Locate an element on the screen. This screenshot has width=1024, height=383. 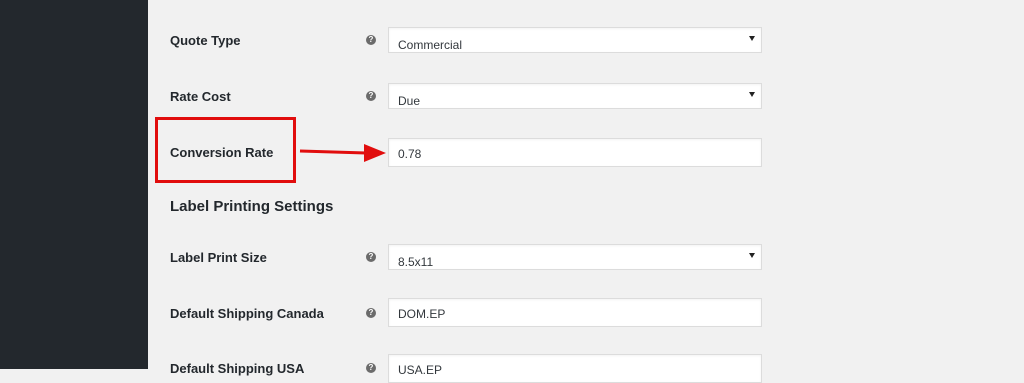
quote-type-value: Commercial is located at coordinates (430, 45).